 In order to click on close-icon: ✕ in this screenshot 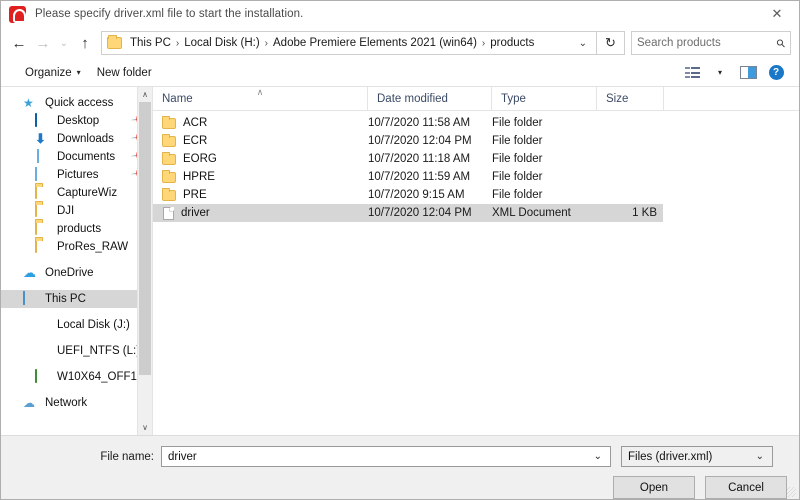, I will do `click(777, 14)`.